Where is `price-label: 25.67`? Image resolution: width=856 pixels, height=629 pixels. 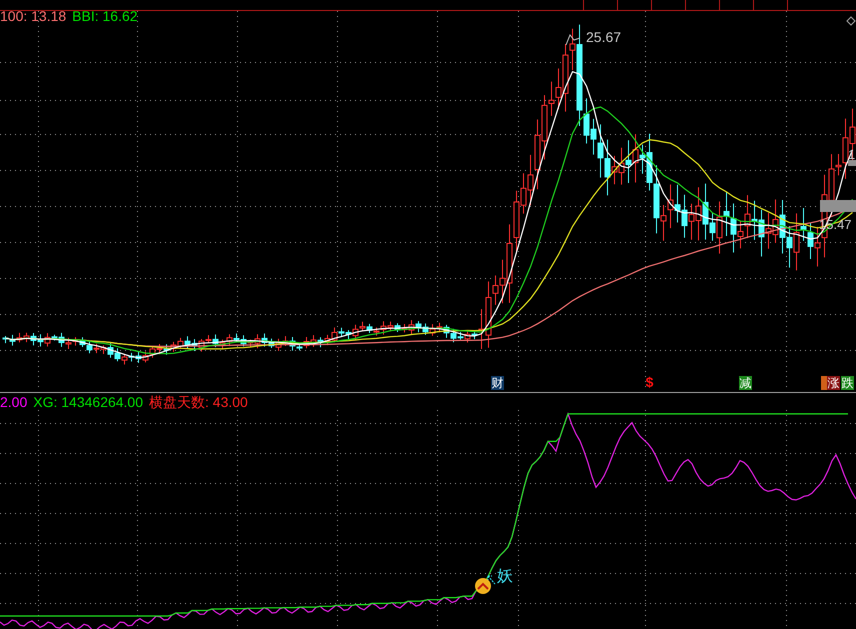
price-label: 25.67 is located at coordinates (604, 37).